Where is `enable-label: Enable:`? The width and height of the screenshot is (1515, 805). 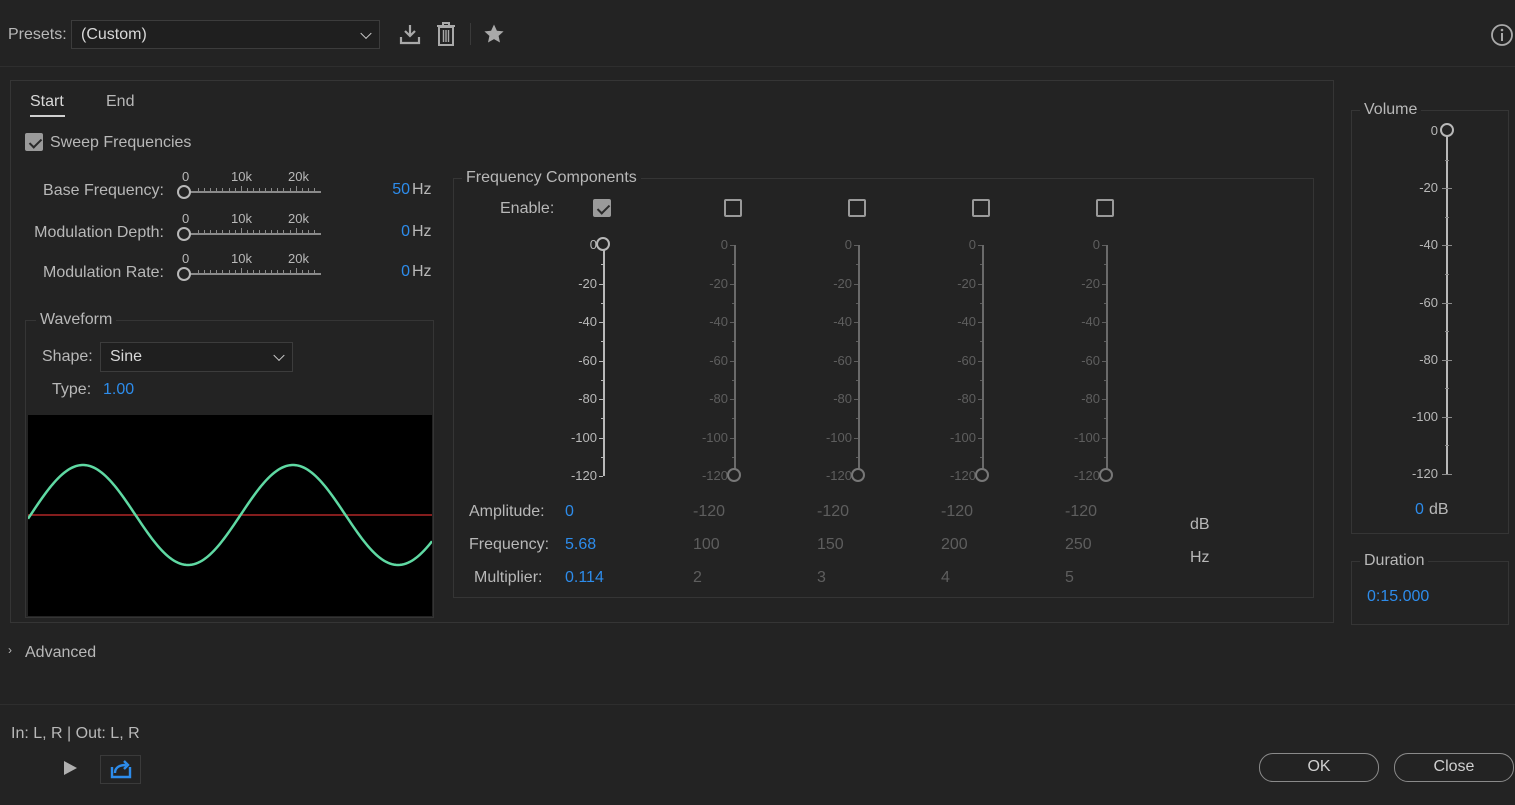 enable-label: Enable: is located at coordinates (527, 208).